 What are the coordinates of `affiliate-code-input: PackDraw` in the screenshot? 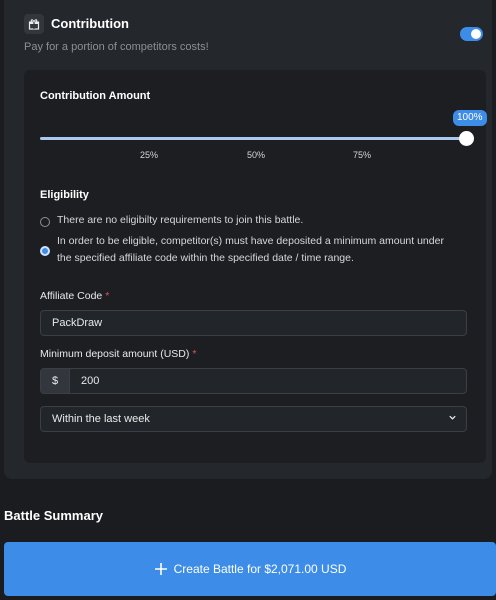 It's located at (253, 323).